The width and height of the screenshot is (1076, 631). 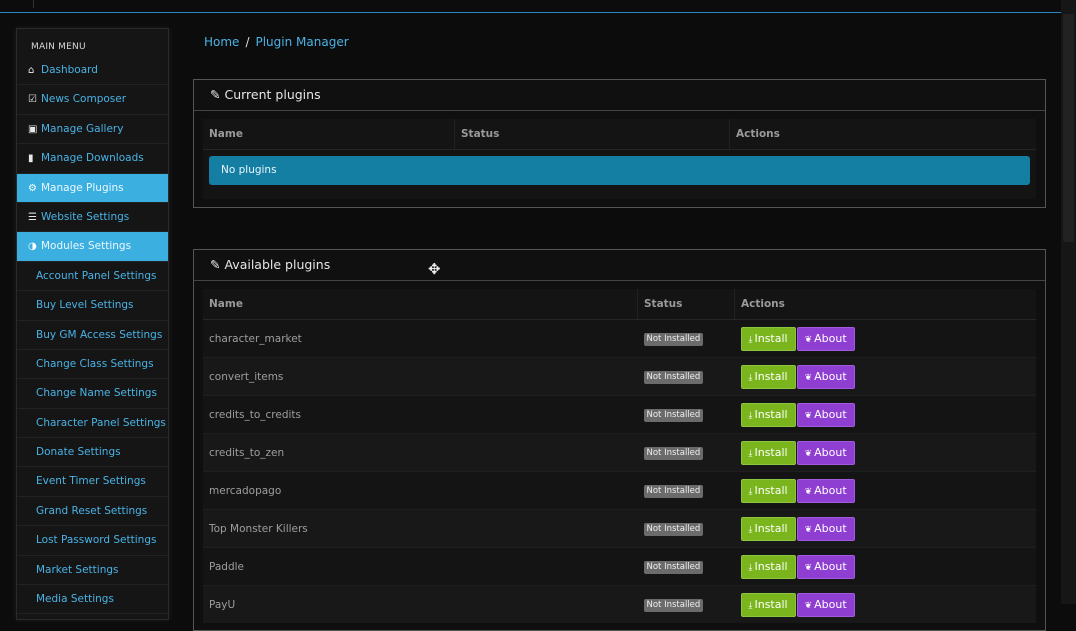 I want to click on sidebar-item-website-settings: ☰ Website Settings, so click(x=92, y=218).